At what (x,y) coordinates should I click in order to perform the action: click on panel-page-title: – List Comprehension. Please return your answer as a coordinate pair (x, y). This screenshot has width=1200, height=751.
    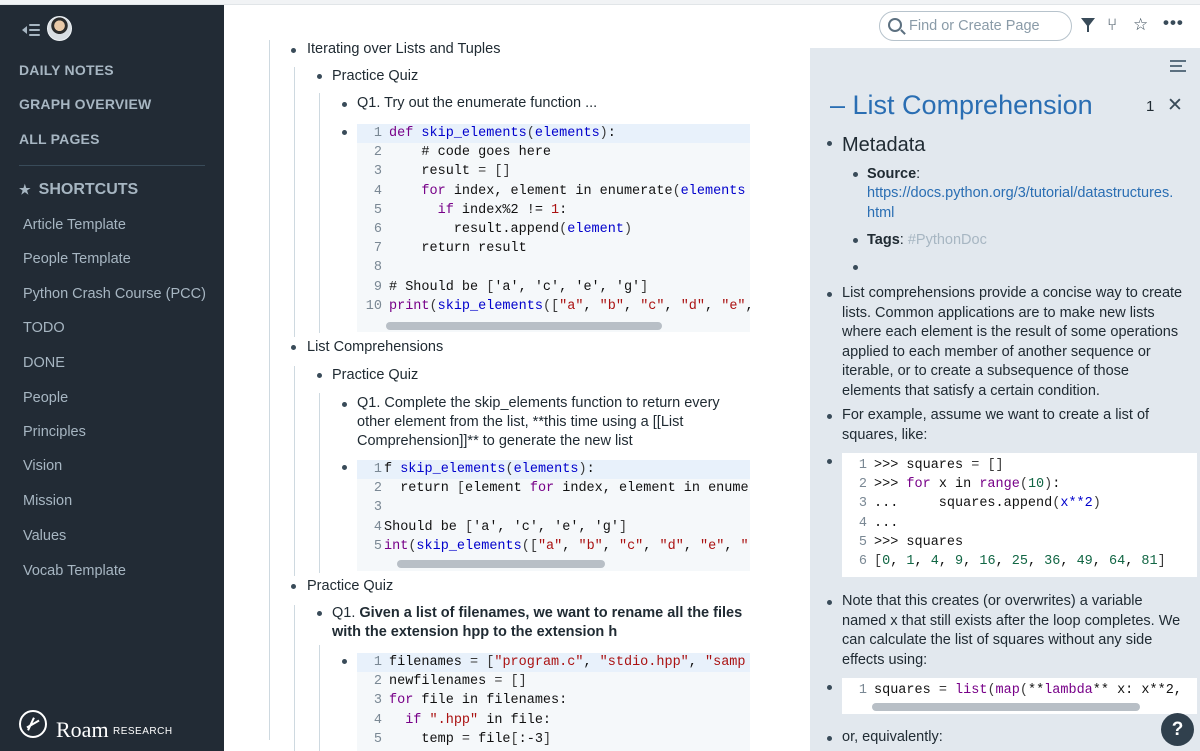
    Looking at the image, I should click on (961, 105).